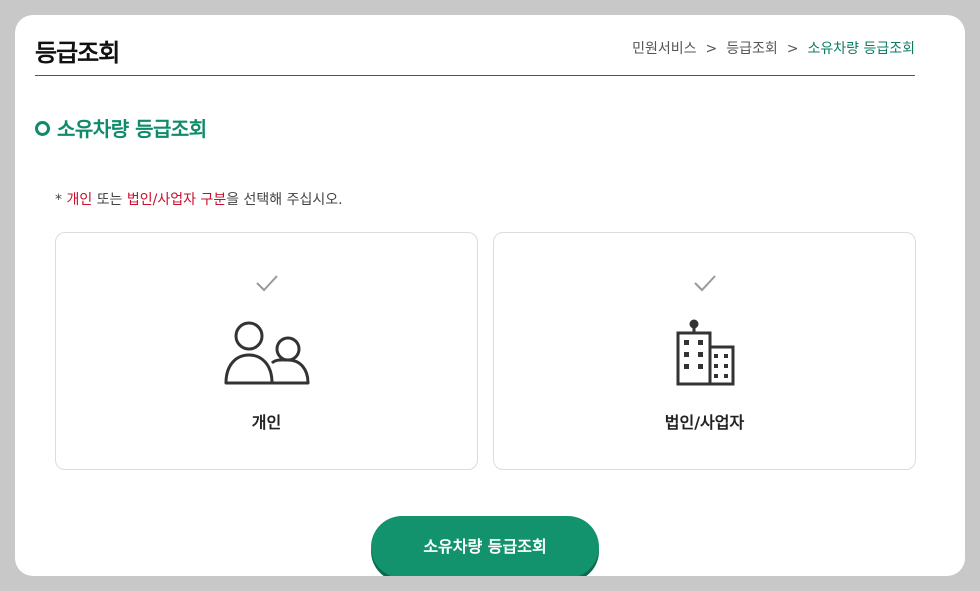 The height and width of the screenshot is (591, 980). Describe the element at coordinates (42, 128) in the screenshot. I see `circle-bullet-icon` at that location.